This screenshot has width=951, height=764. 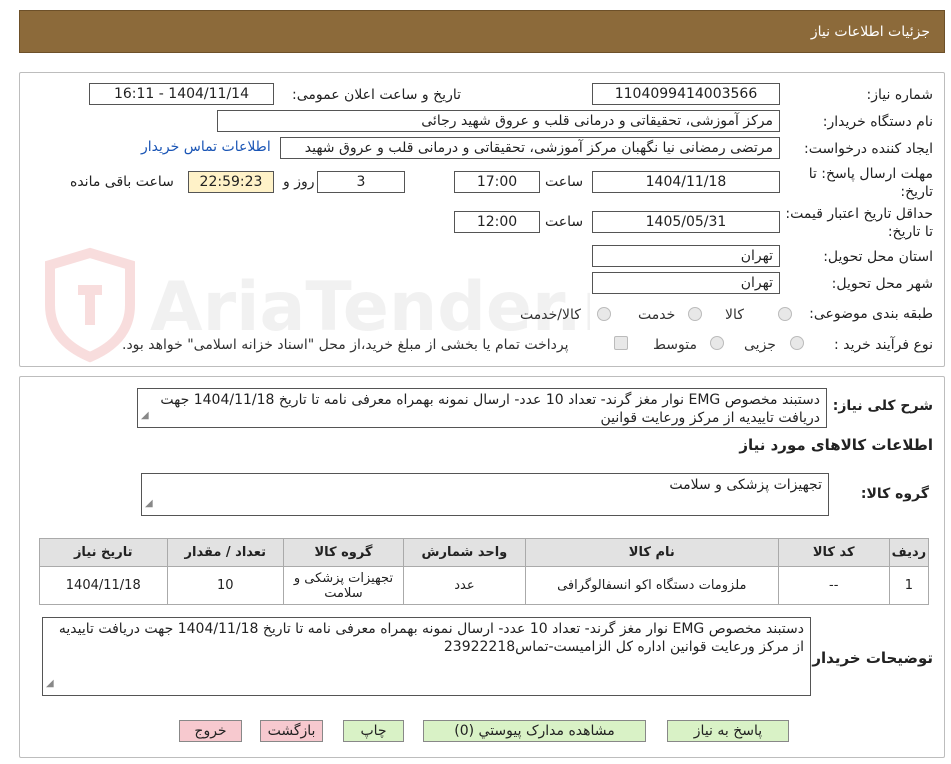 What do you see at coordinates (728, 731) in the screenshot?
I see `reply-button: پاسخ به نیاز` at bounding box center [728, 731].